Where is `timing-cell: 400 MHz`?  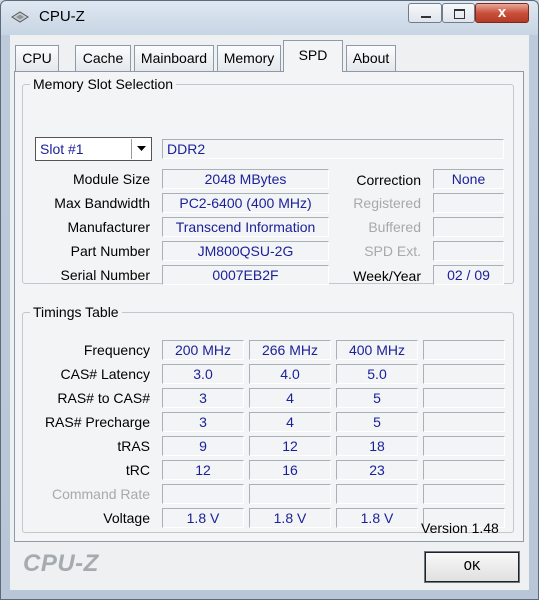
timing-cell: 400 MHz is located at coordinates (377, 350).